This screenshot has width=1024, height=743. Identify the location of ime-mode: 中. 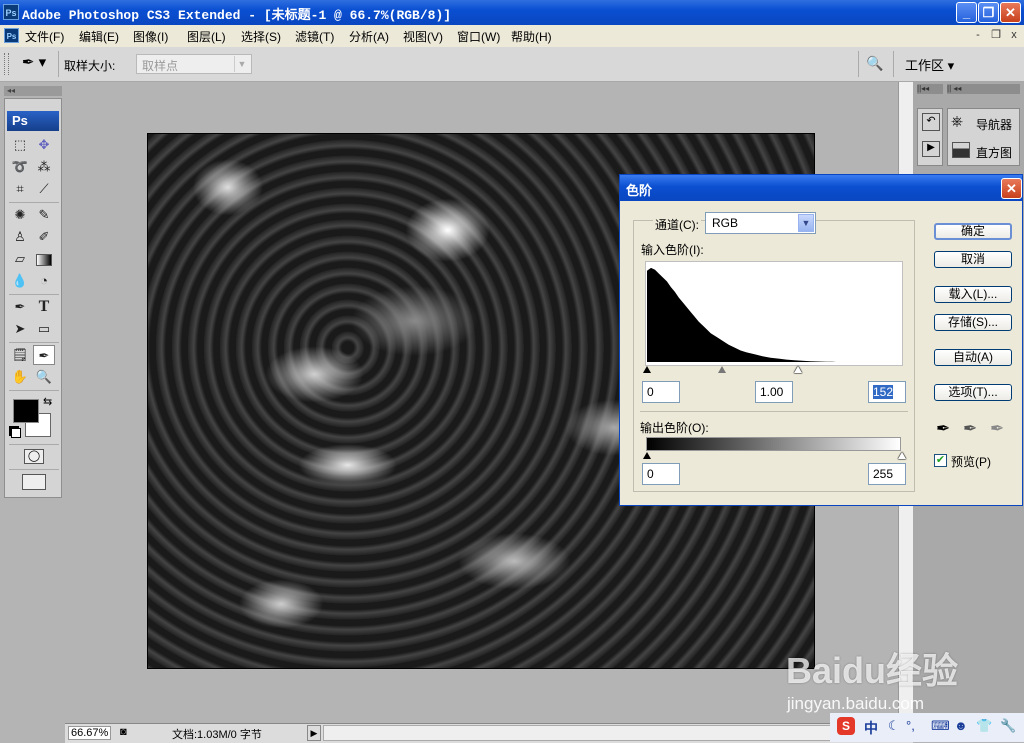
(871, 728).